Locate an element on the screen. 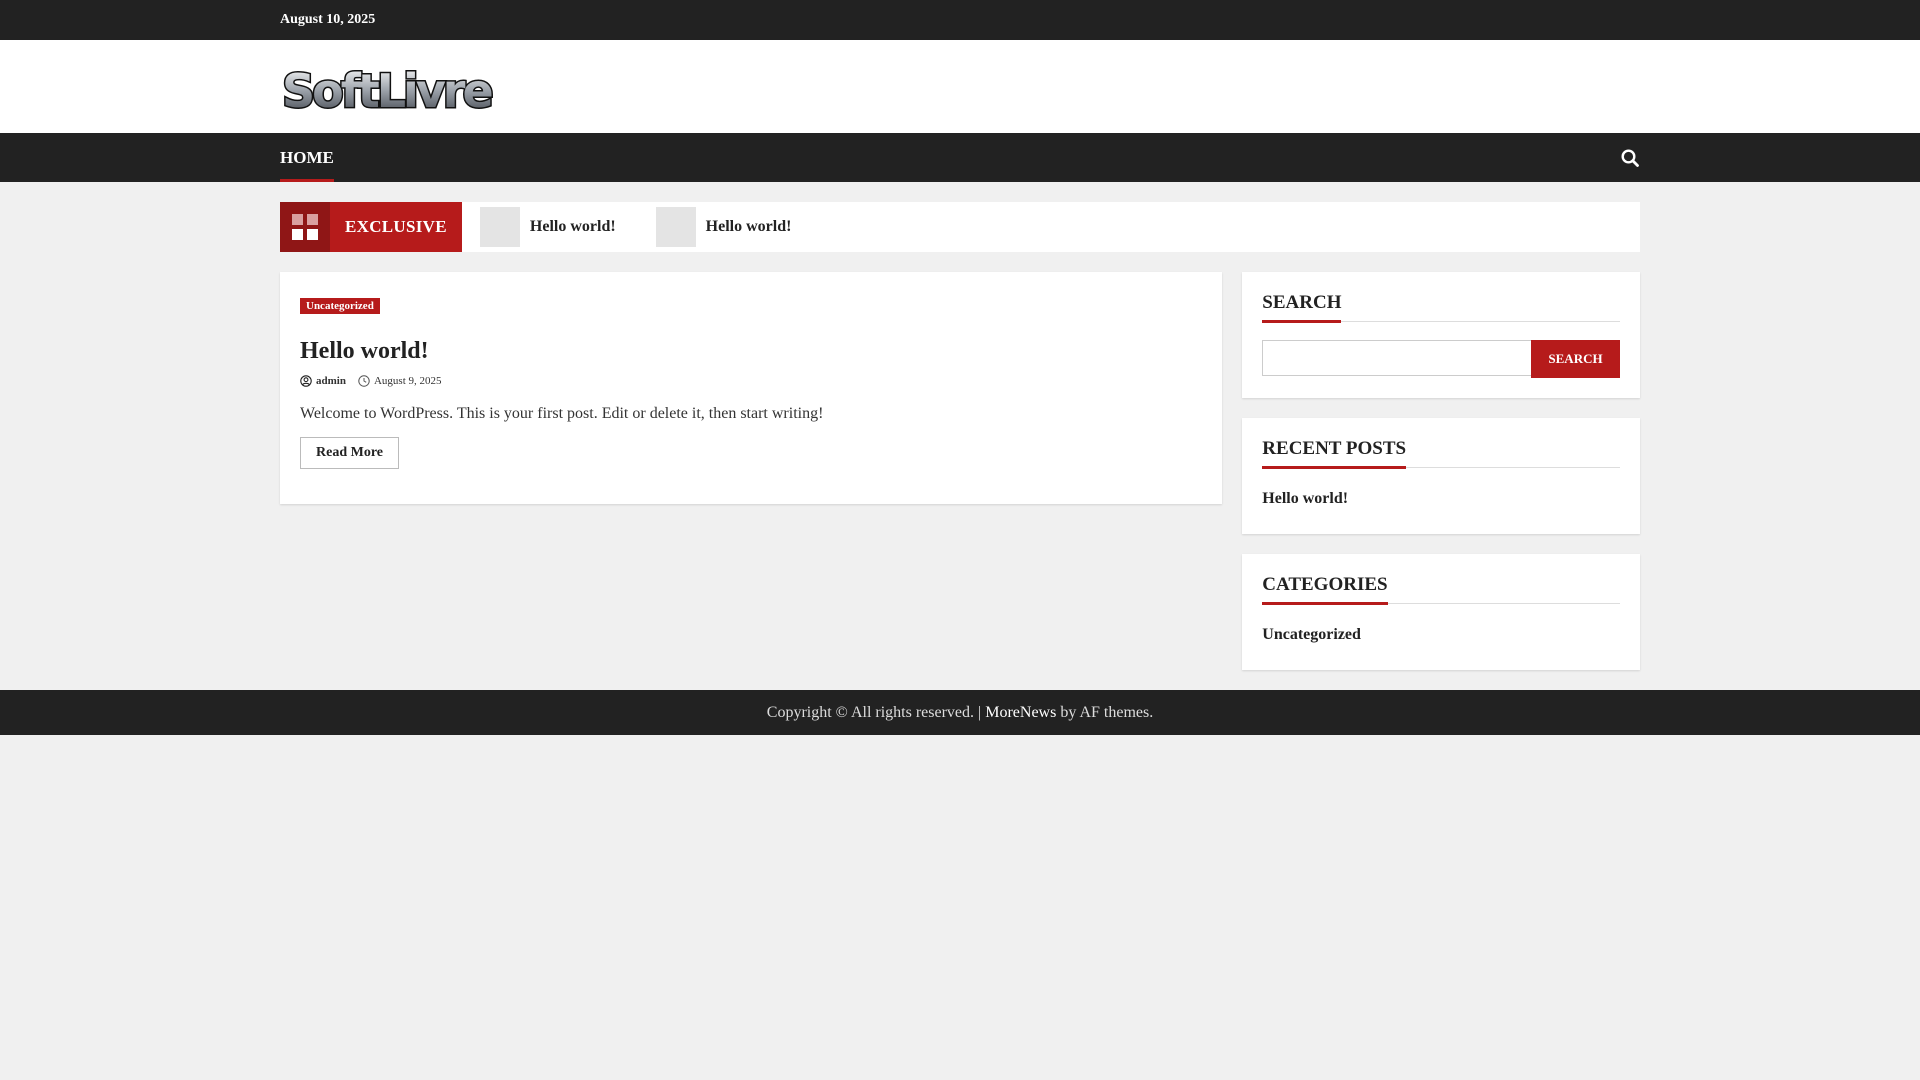 The width and height of the screenshot is (1920, 1080). category-badge: Uncategorized is located at coordinates (340, 306).